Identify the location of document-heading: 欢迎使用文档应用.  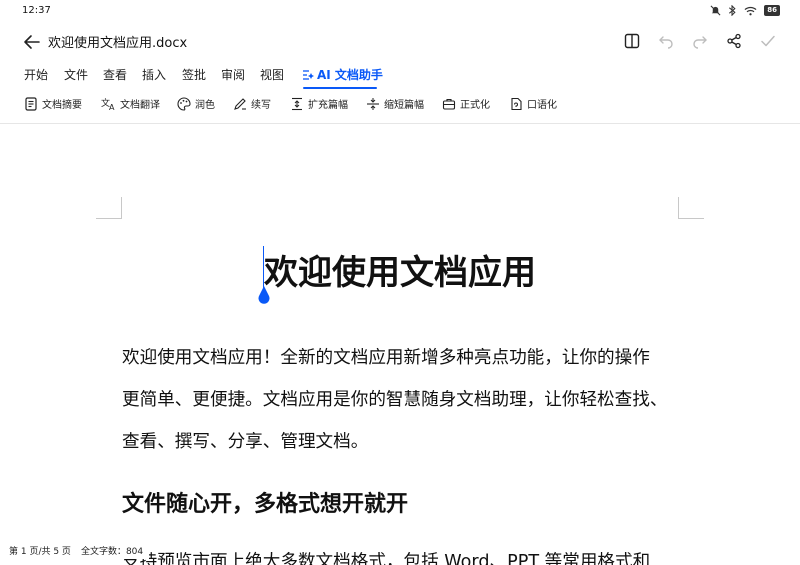
(400, 269).